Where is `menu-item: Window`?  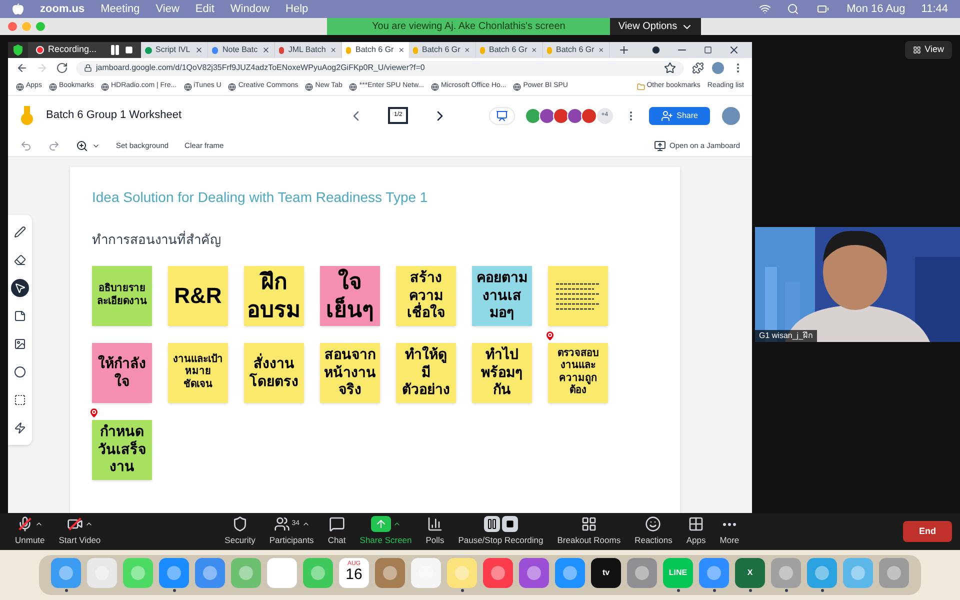 menu-item: Window is located at coordinates (250, 9).